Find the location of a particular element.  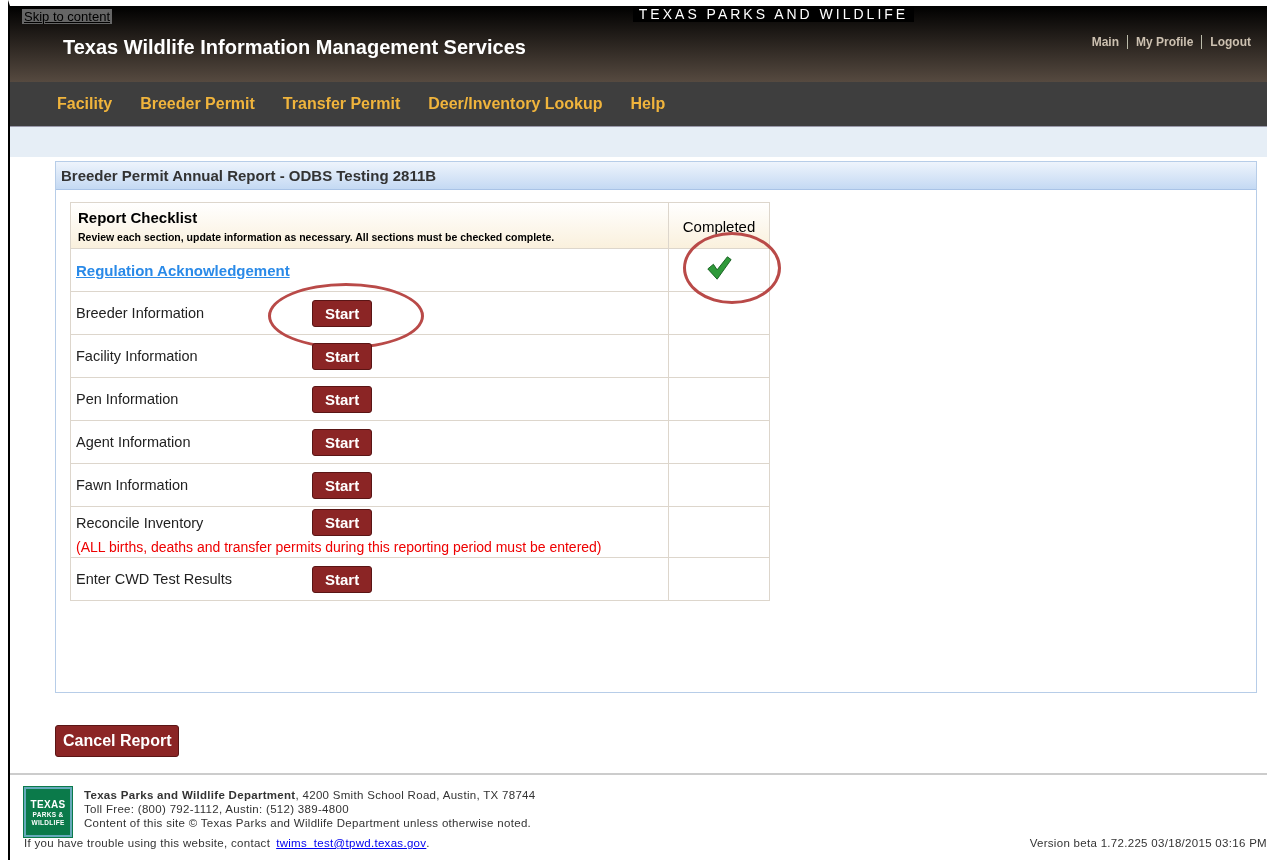

skip-link: Skip to content is located at coordinates (67, 16).